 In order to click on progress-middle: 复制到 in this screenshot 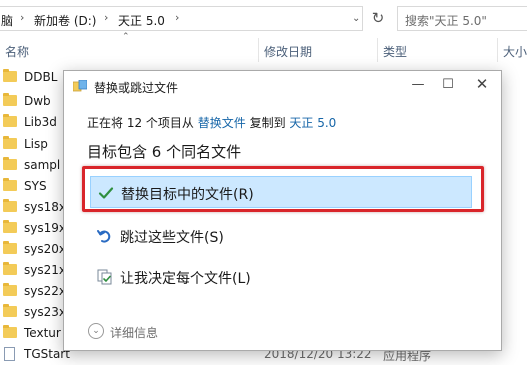, I will do `click(267, 123)`.